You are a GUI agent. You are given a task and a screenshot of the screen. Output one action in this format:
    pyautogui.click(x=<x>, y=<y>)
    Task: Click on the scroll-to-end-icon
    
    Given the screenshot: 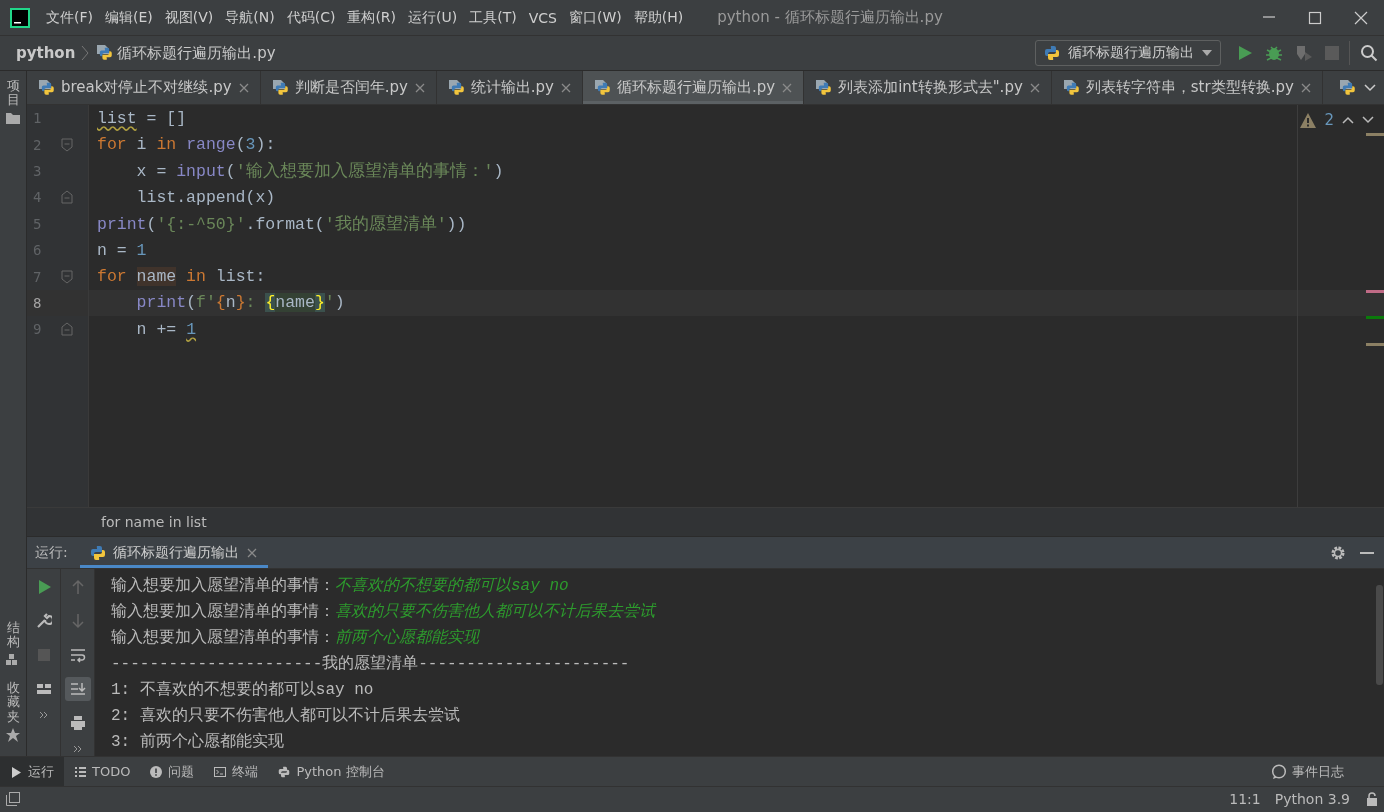 What is the action you would take?
    pyautogui.click(x=77, y=689)
    